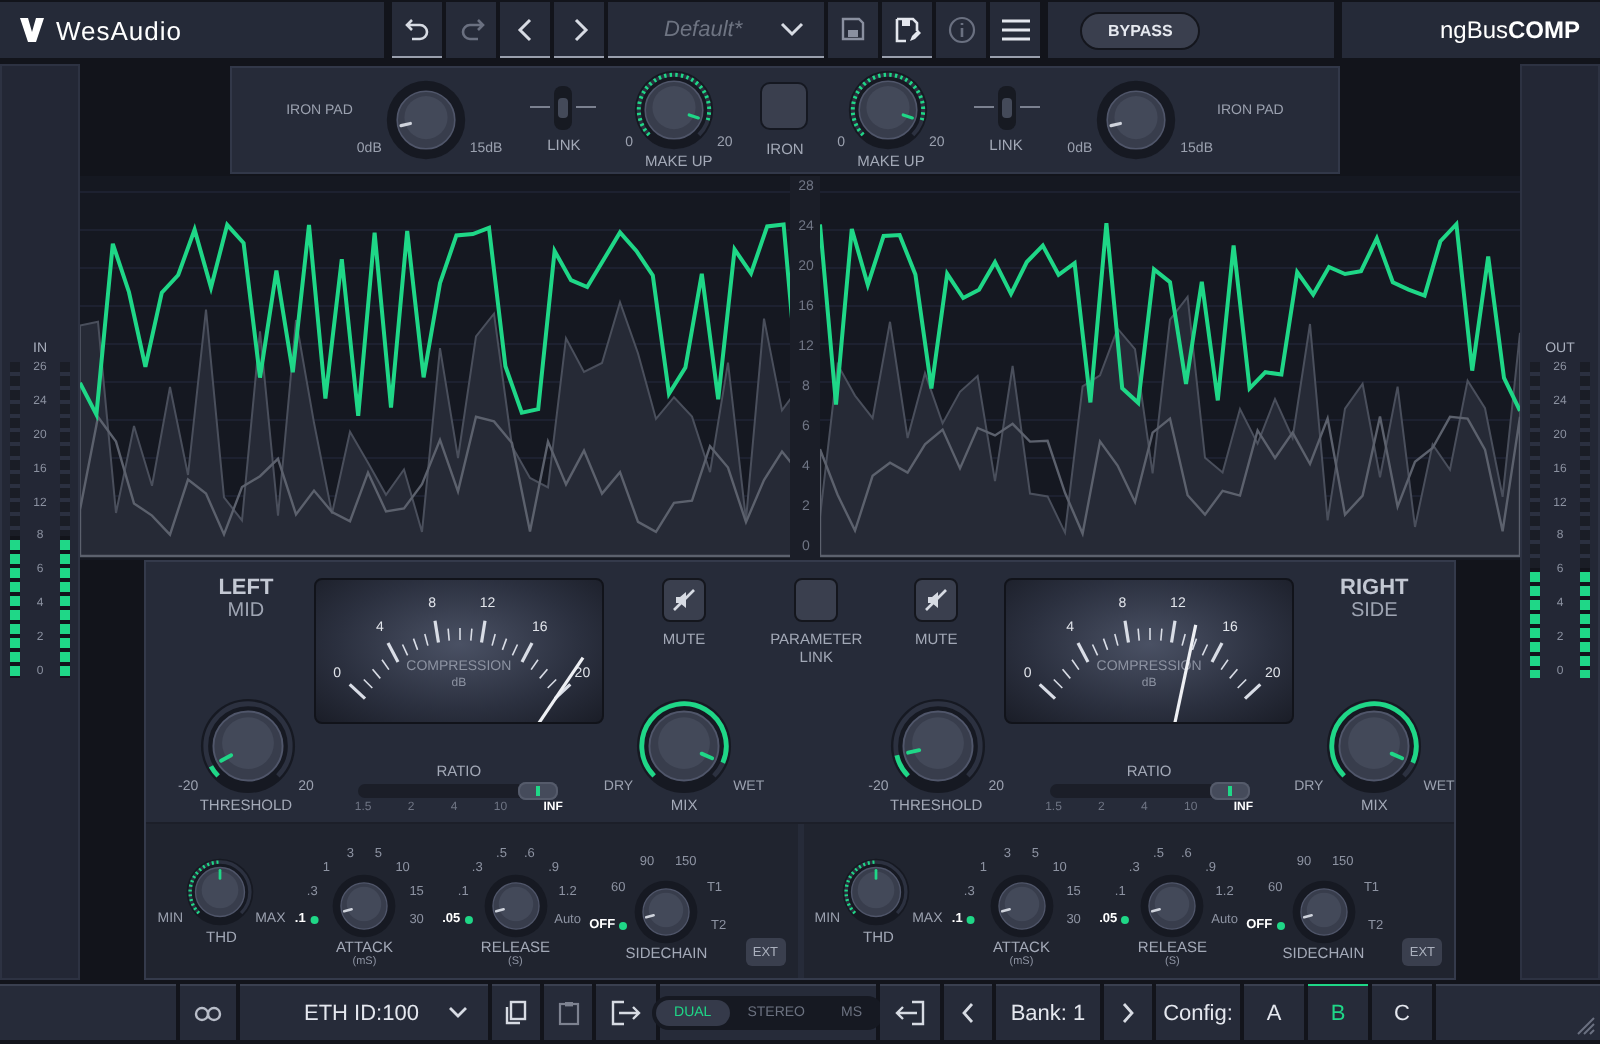  I want to click on config-label: Config:, so click(1198, 1012).